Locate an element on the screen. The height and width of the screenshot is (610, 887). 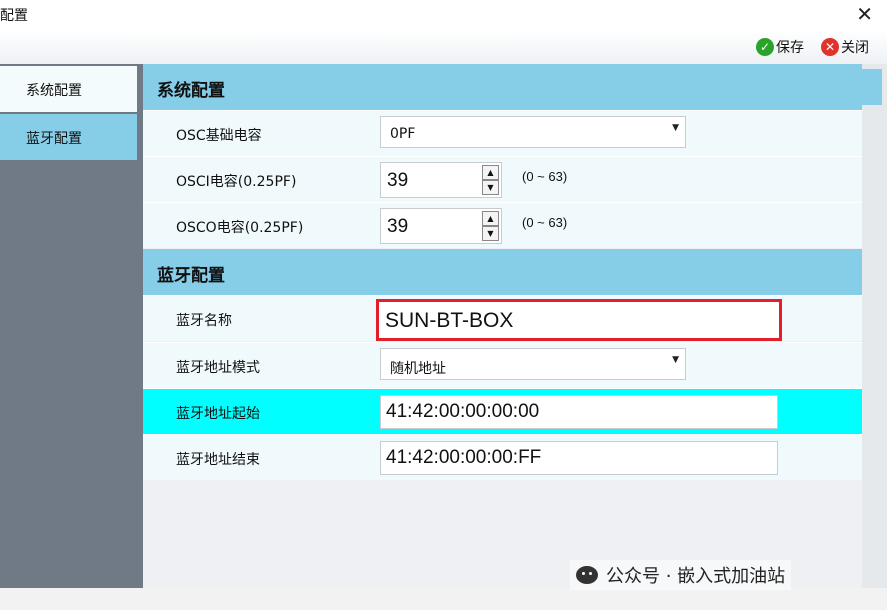
row-osci: OSCI电容(0.25PF) 39 ▲ ▼ (0 ~ 63) is located at coordinates (502, 179).